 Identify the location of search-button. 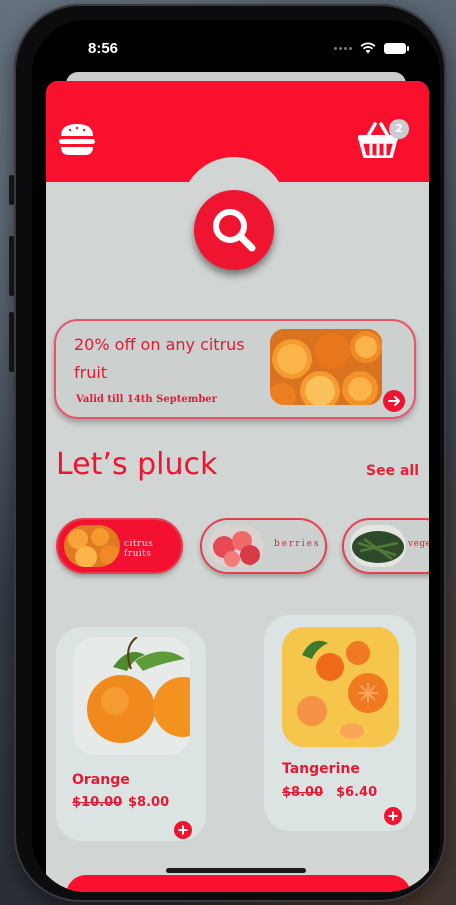
(234, 230).